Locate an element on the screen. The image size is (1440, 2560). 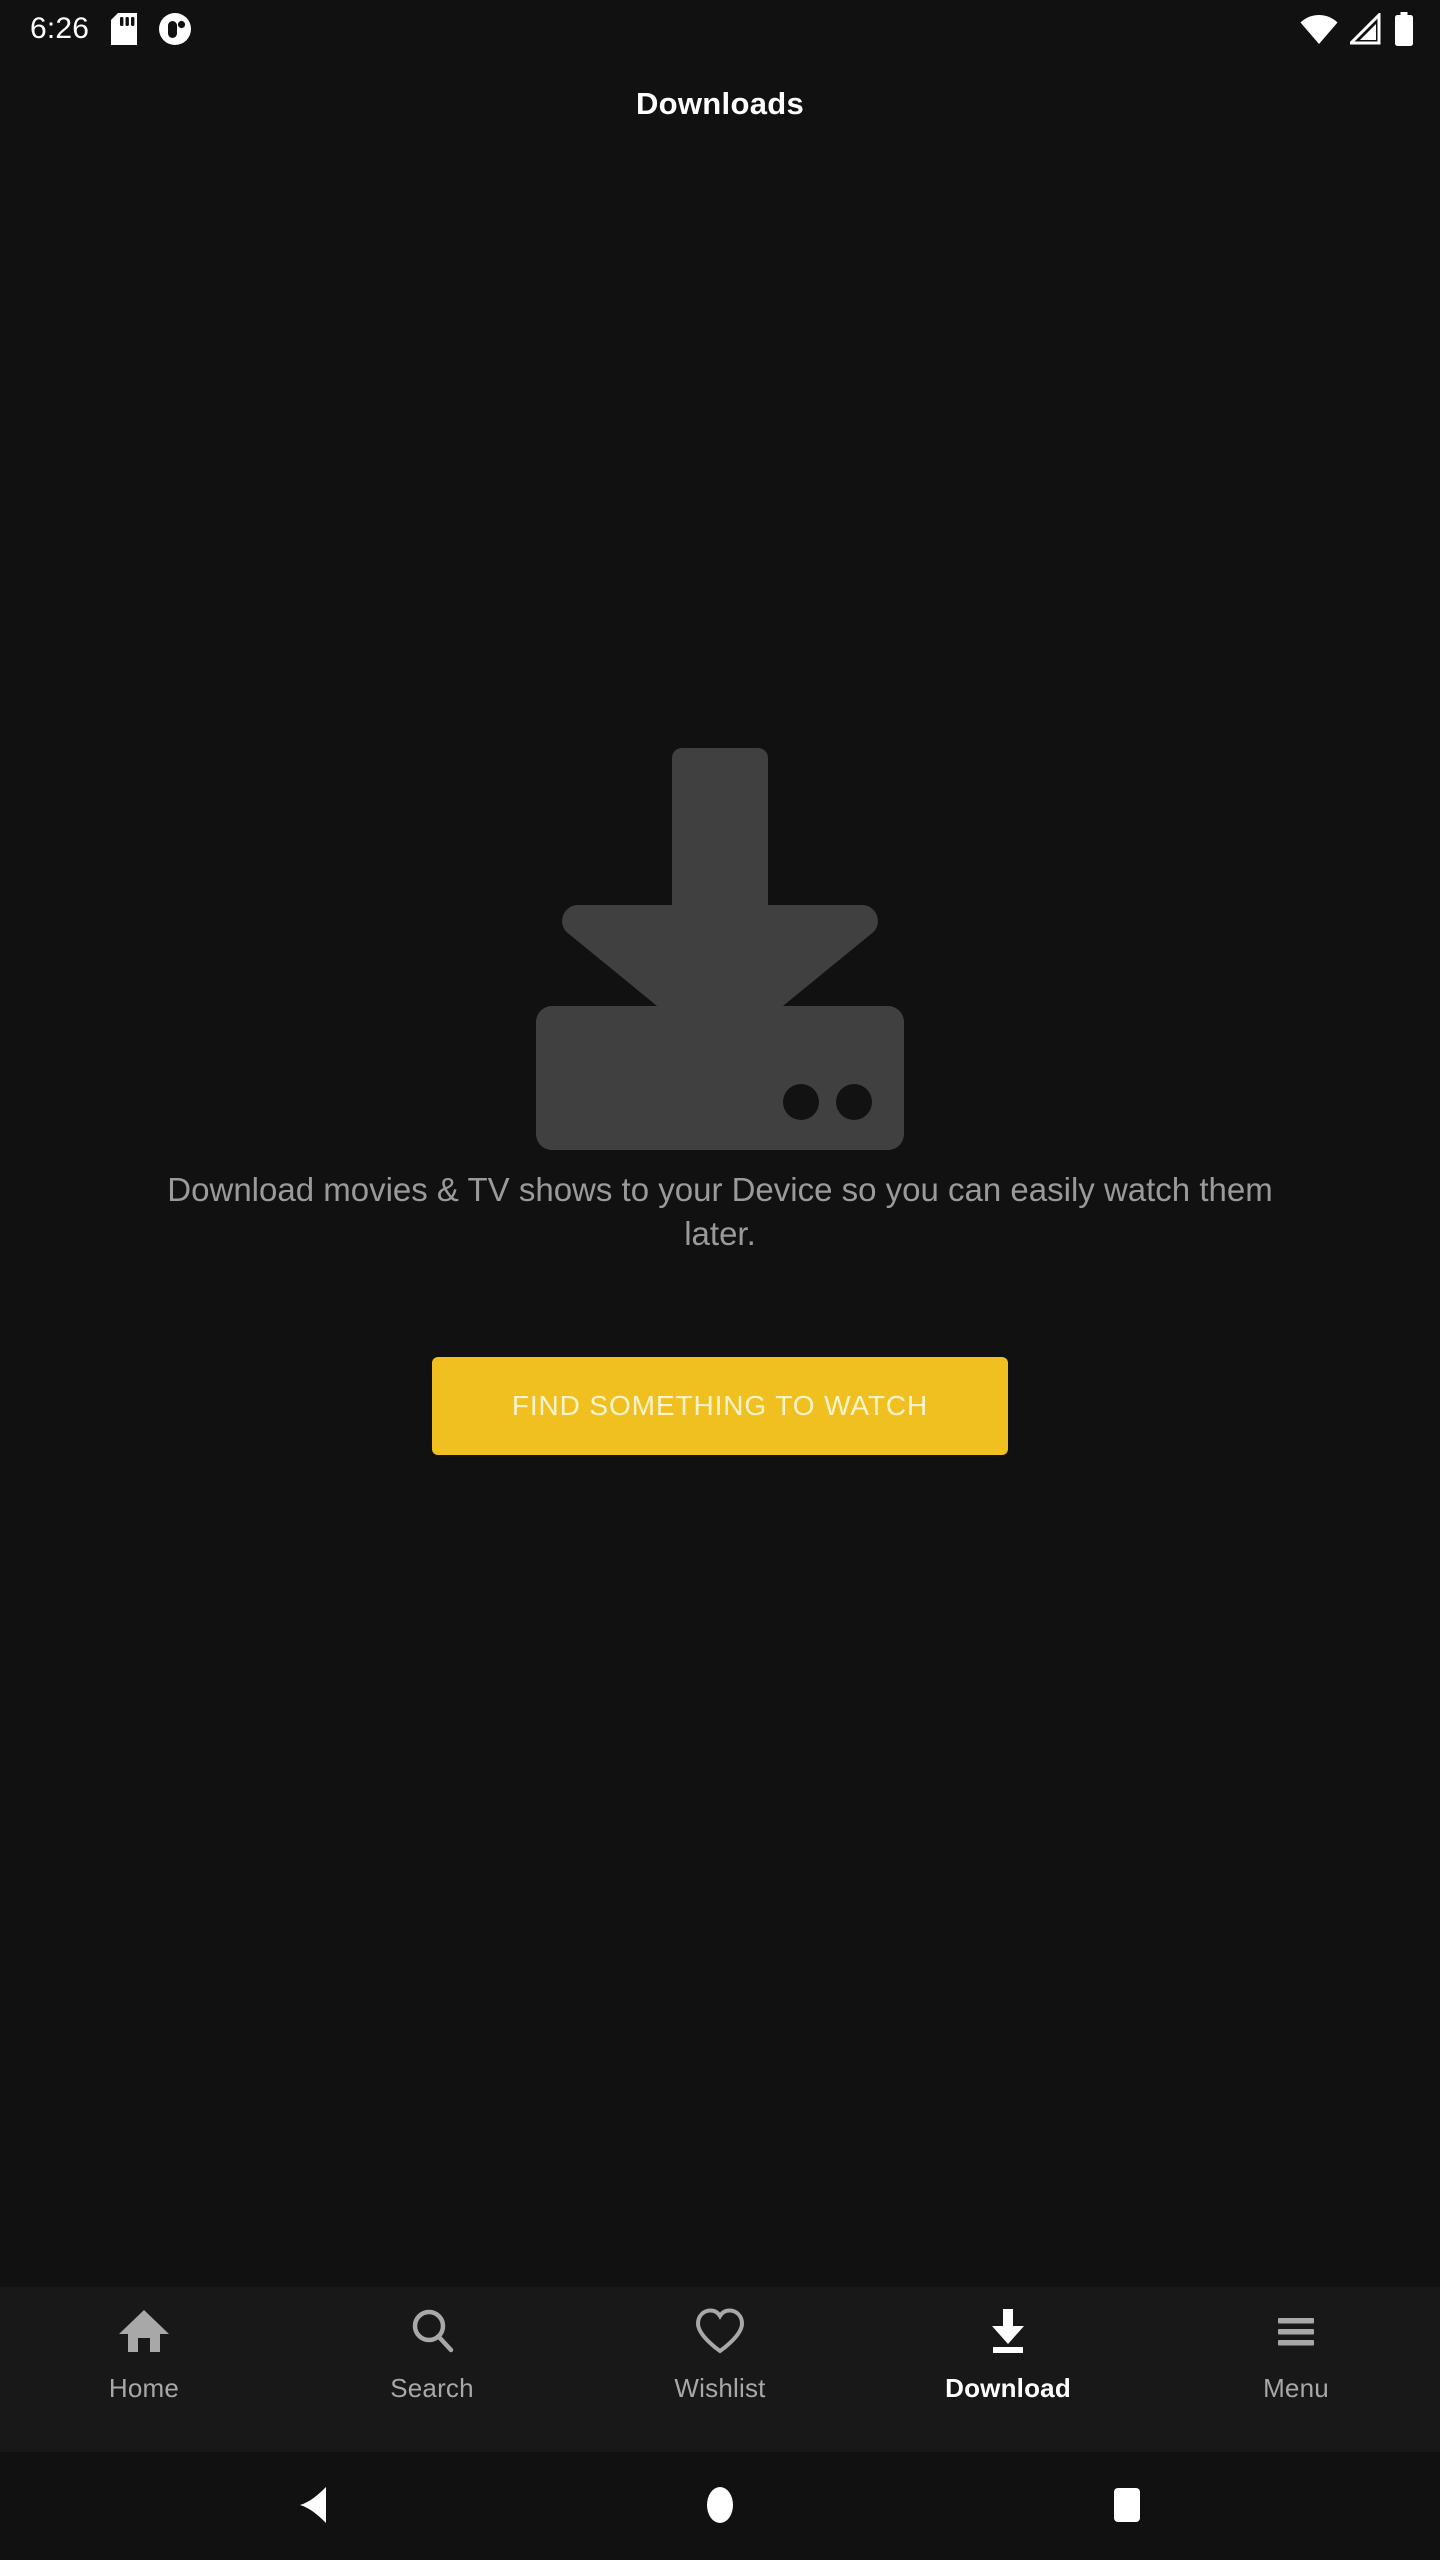
system-home-button is located at coordinates (720, 2506).